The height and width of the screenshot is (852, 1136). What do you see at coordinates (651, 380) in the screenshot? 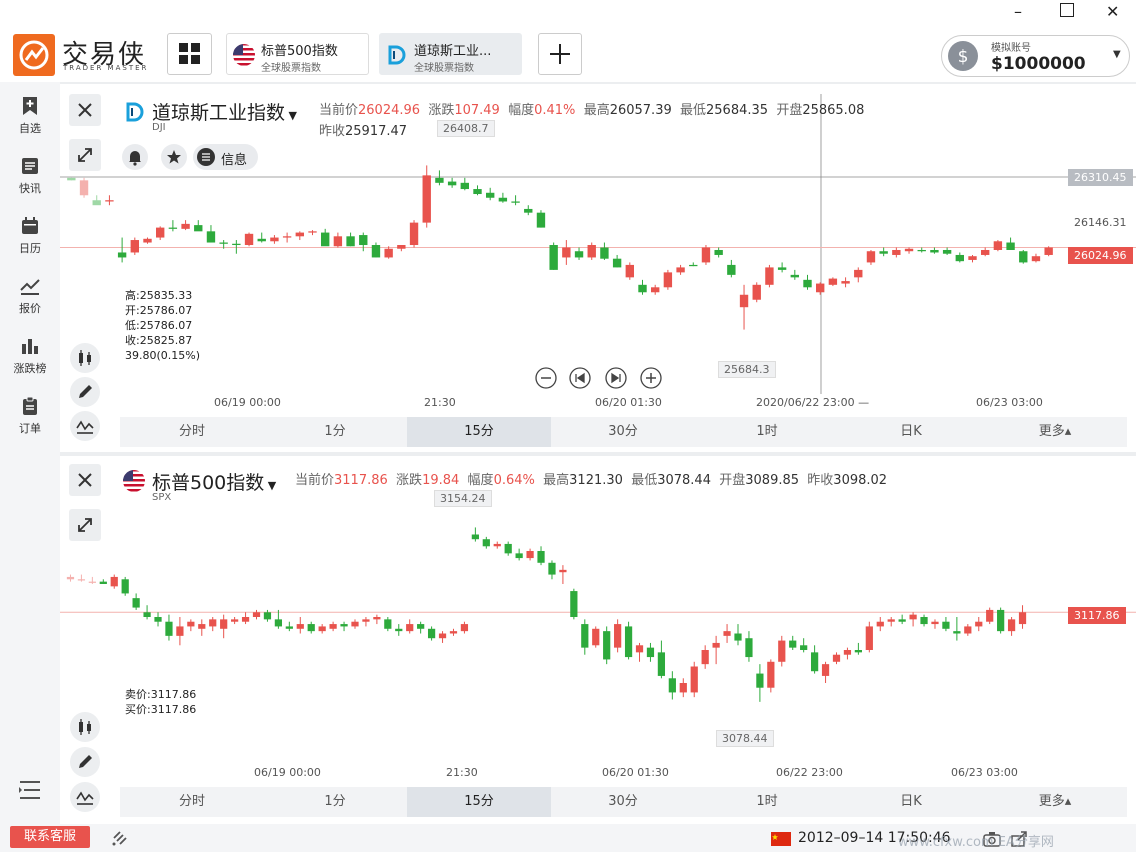
I see `zoom-in-button` at bounding box center [651, 380].